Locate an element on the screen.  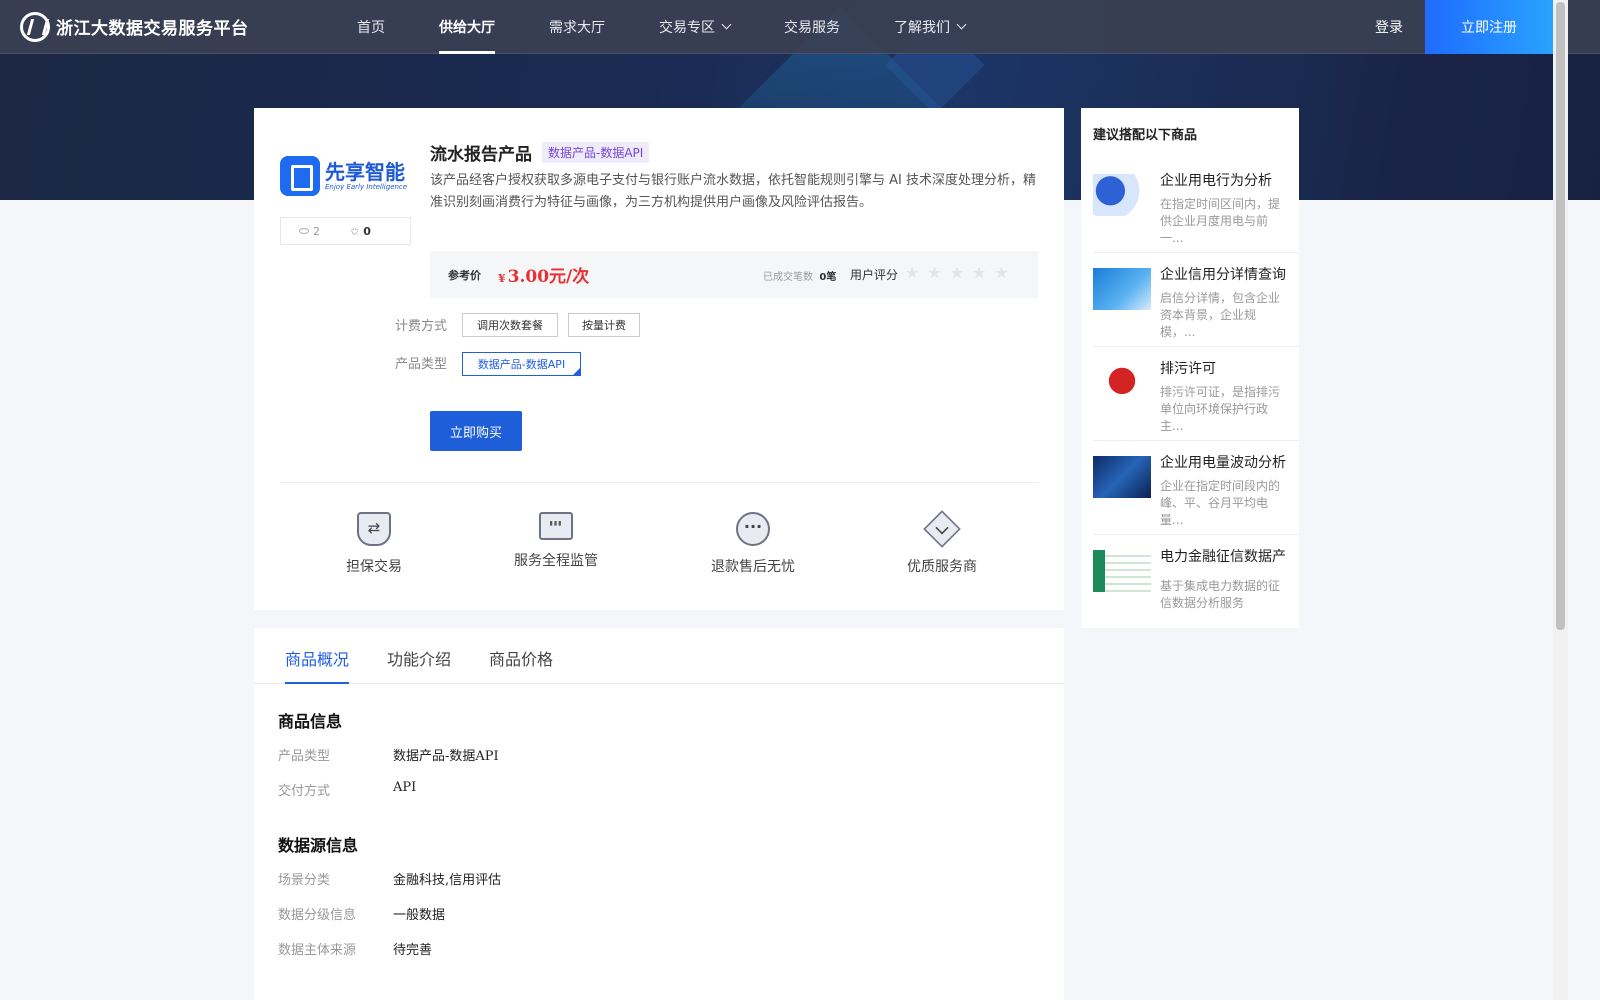
price-value: ¥3.00元/次 is located at coordinates (543, 274).